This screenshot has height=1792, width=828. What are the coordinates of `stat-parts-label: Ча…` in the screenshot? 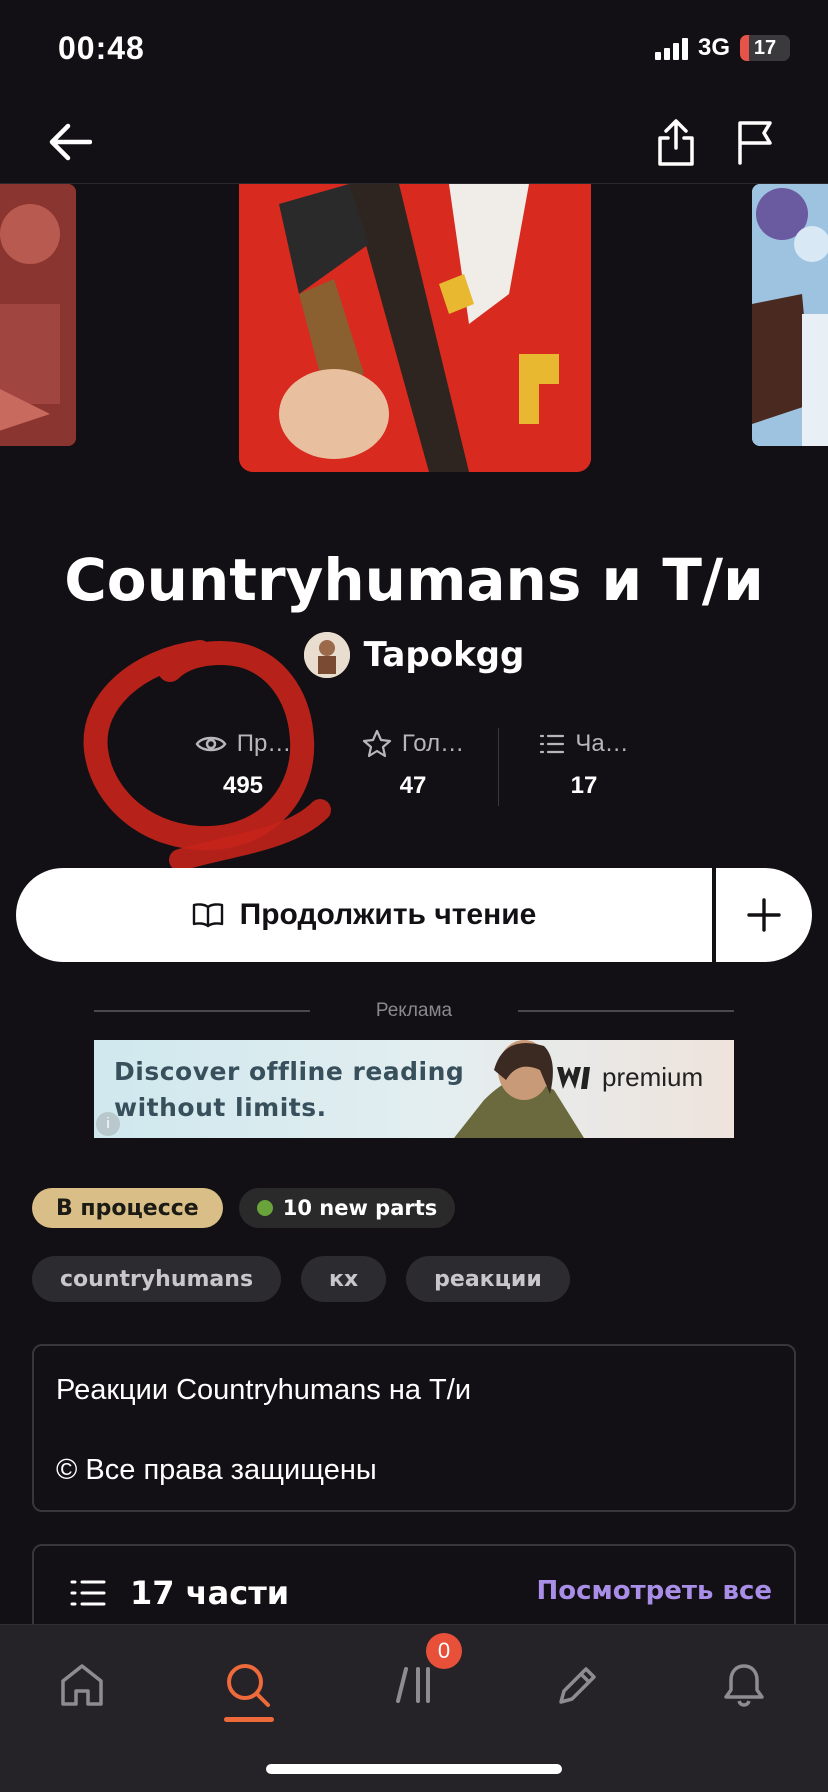 It's located at (602, 743).